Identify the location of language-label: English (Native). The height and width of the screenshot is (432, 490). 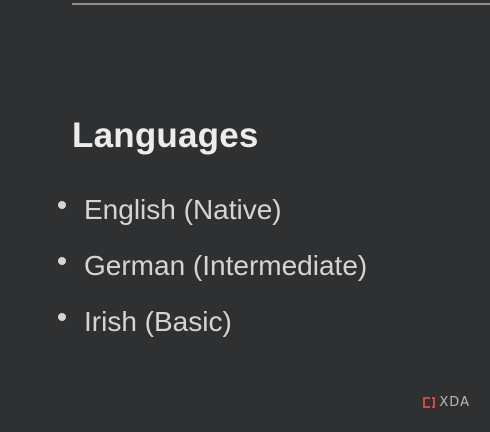
(183, 209).